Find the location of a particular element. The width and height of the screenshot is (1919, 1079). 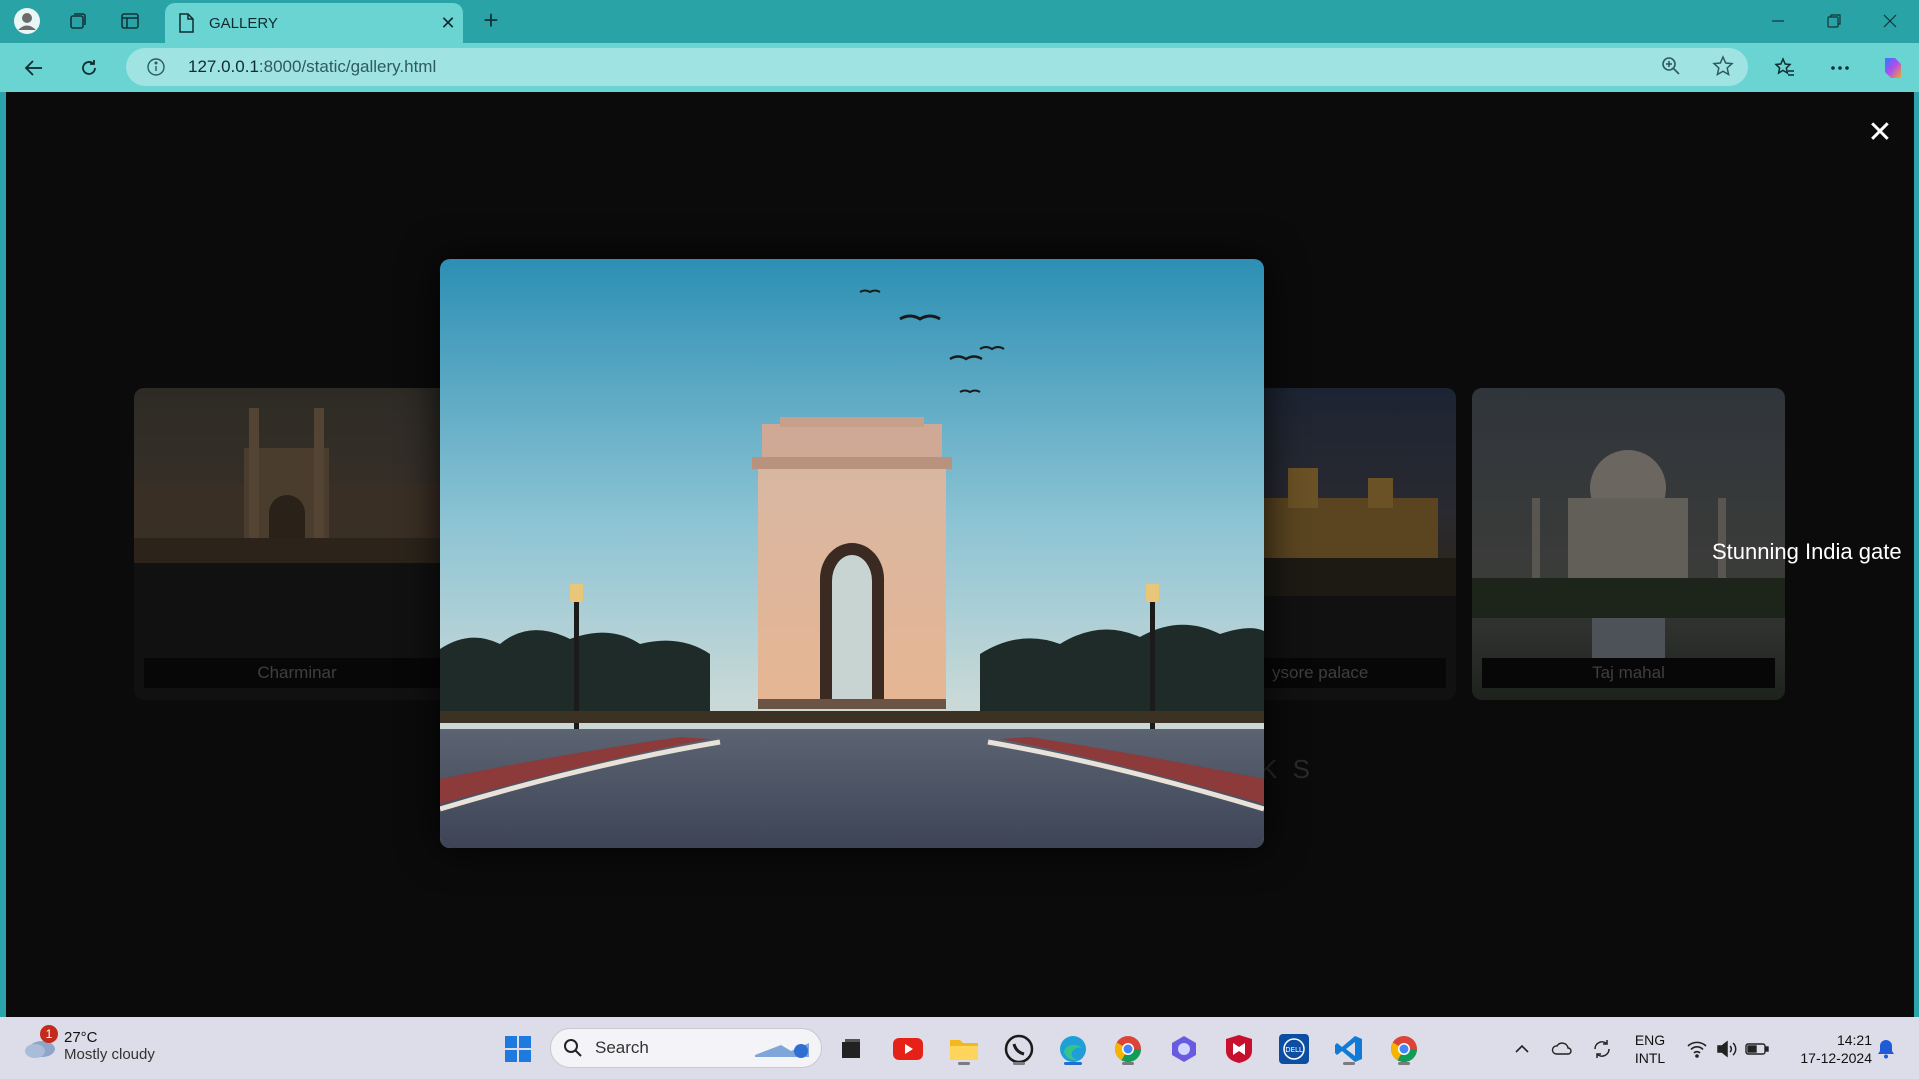

mcafee-icon is located at coordinates (1239, 1049).